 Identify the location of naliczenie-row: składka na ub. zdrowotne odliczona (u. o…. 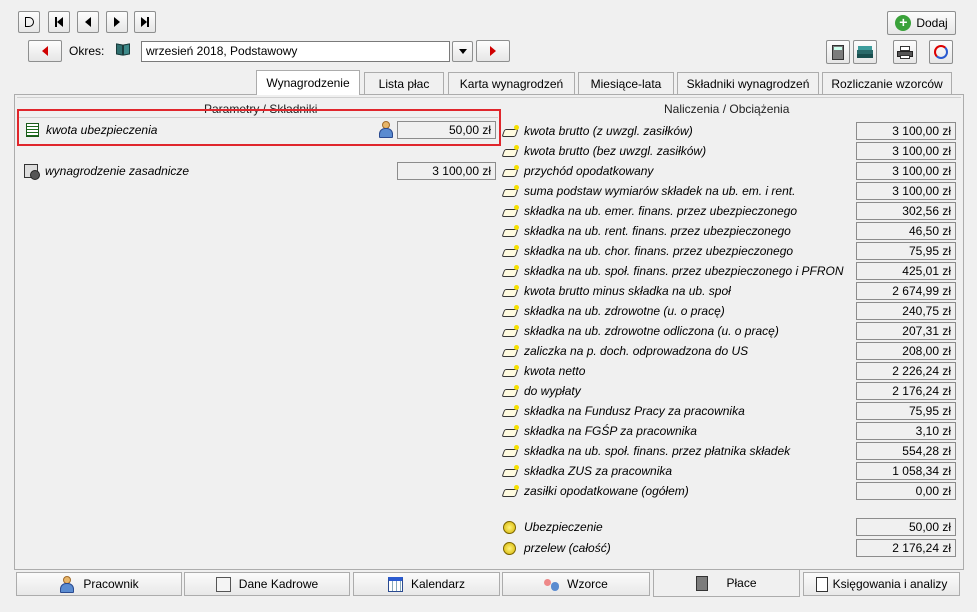
(641, 331).